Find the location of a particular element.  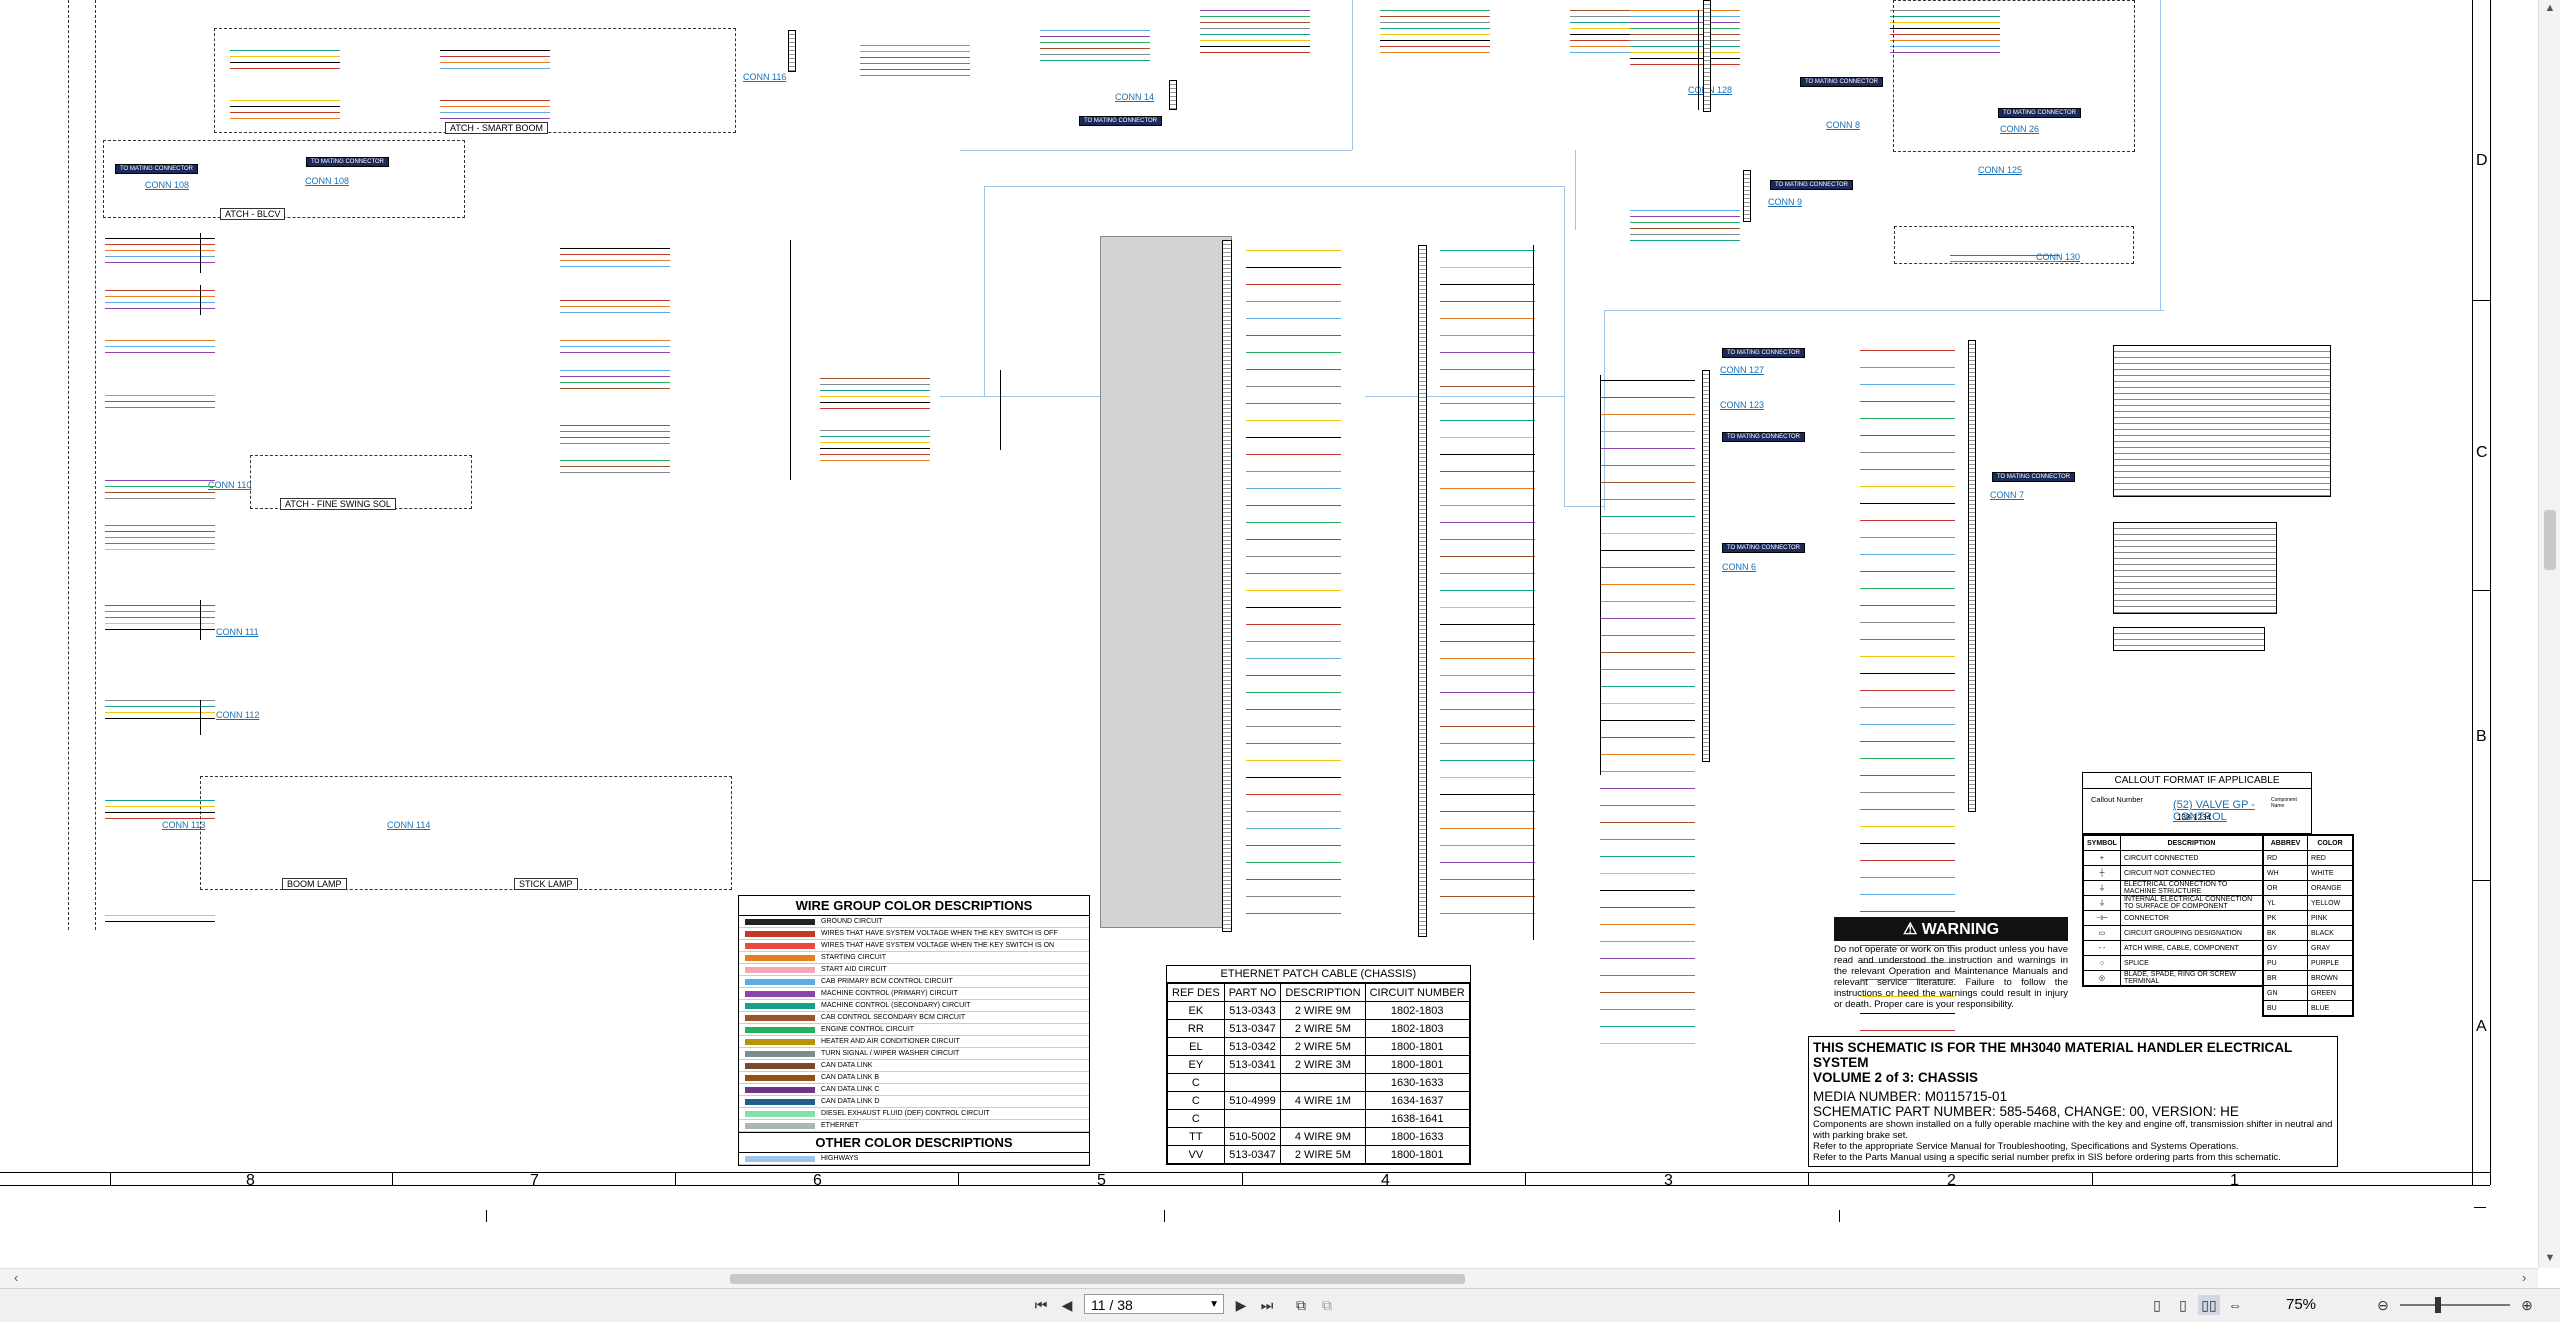

scroll-left-icon: ‹ is located at coordinates (16, 1277).